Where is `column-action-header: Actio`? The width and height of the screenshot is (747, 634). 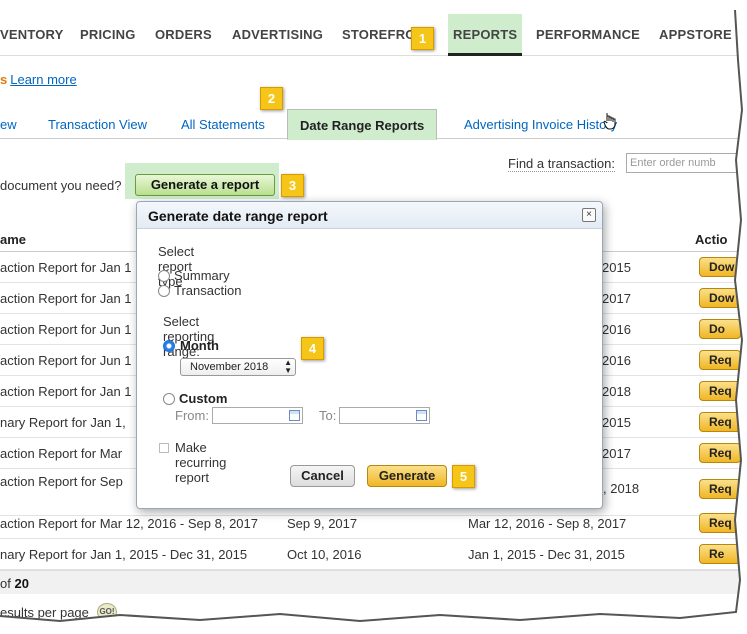
column-action-header: Actio is located at coordinates (711, 239).